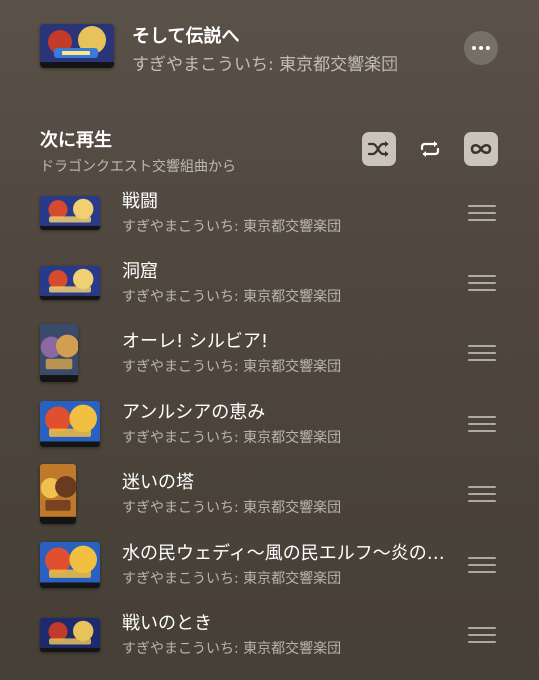 Image resolution: width=539 pixels, height=680 pixels. Describe the element at coordinates (140, 271) in the screenshot. I see `track-title: 洞窟` at that location.